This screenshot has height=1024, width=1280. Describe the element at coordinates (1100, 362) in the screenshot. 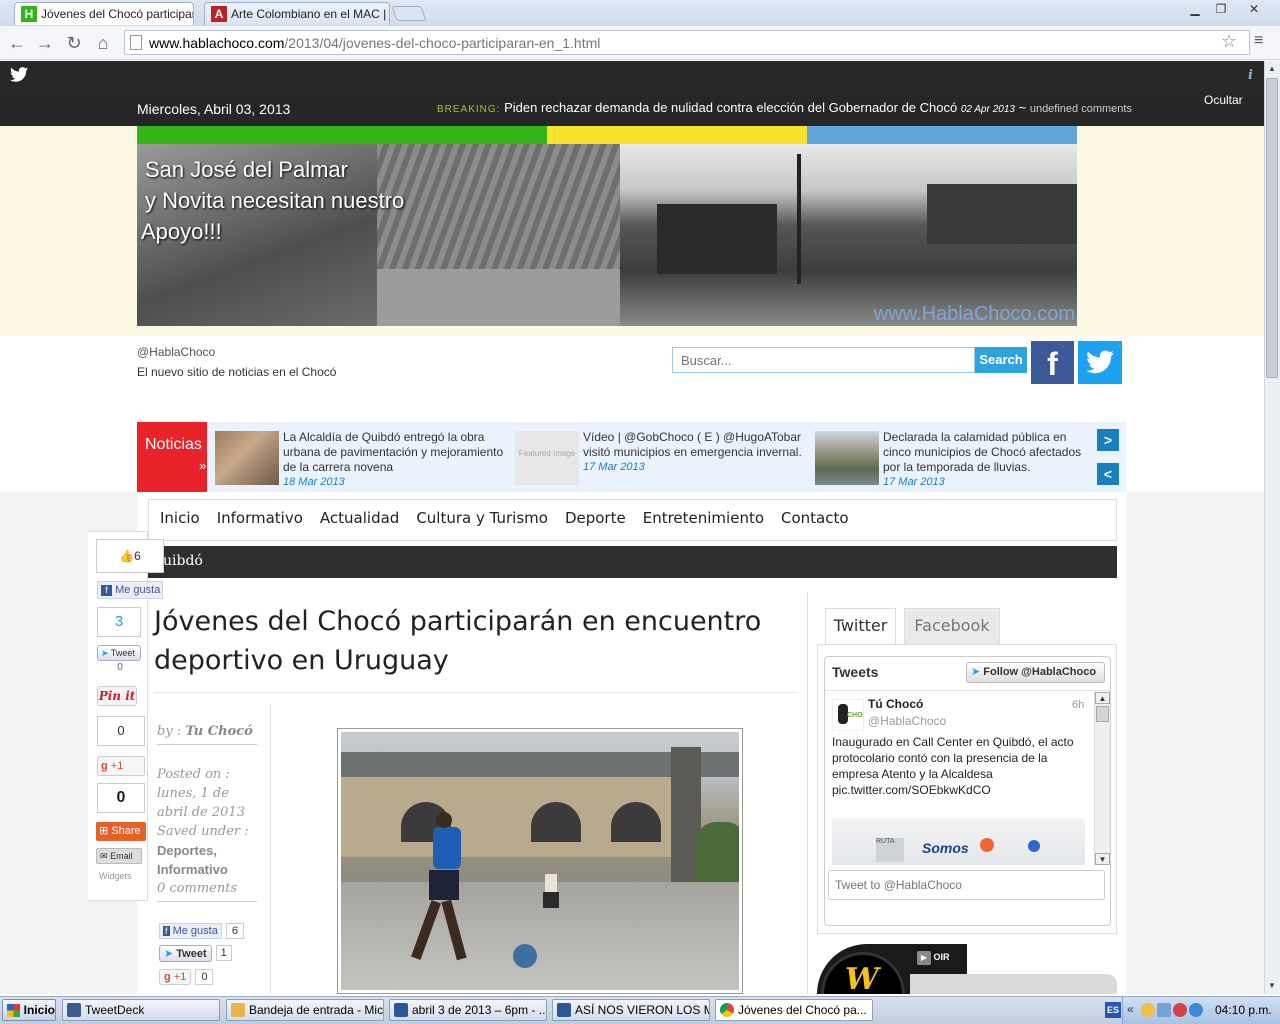

I see `twitter-icon` at that location.